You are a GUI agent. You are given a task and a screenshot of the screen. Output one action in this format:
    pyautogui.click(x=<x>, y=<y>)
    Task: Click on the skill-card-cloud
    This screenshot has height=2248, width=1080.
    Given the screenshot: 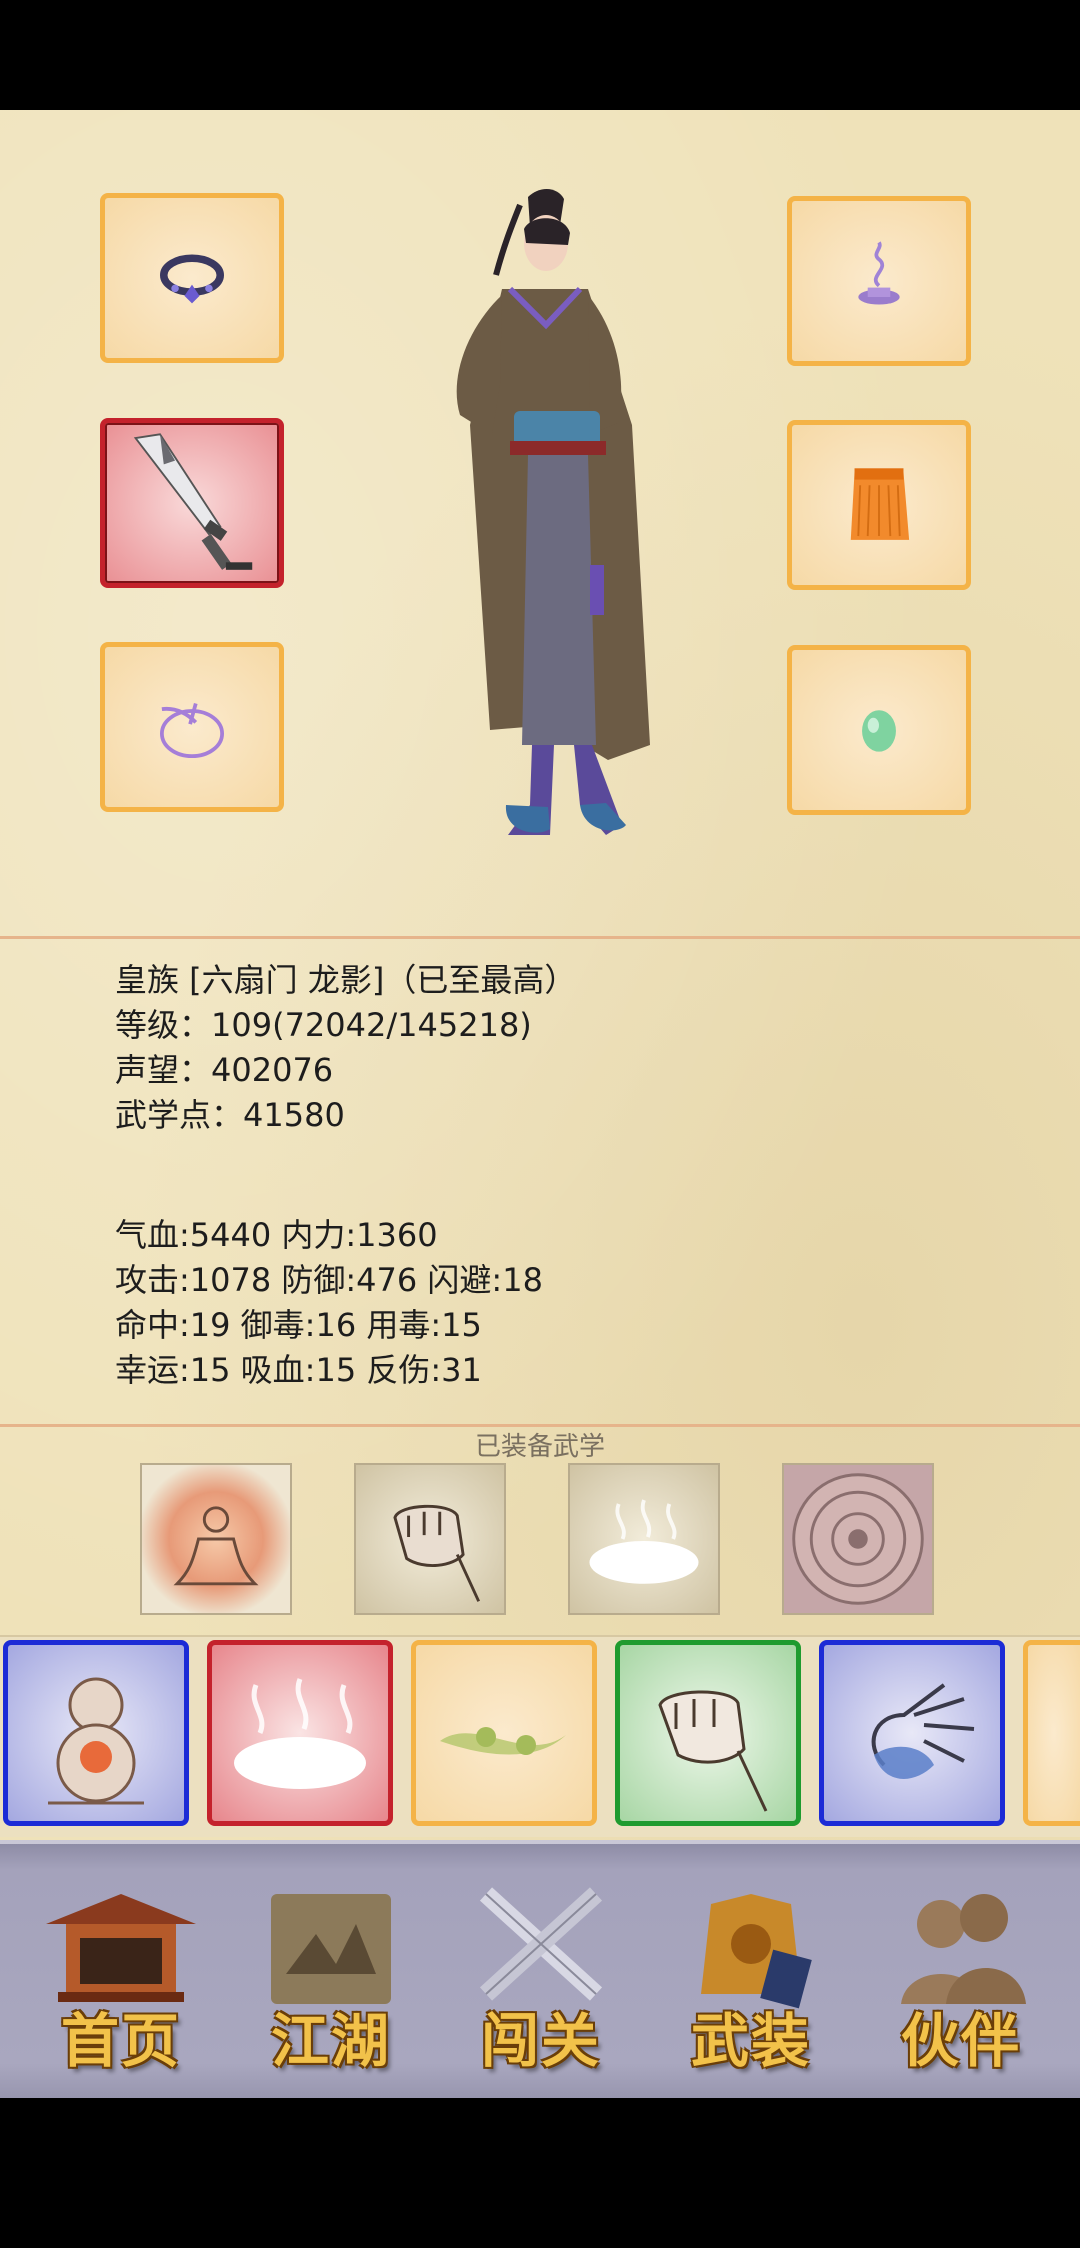 What is the action you would take?
    pyautogui.click(x=300, y=1733)
    